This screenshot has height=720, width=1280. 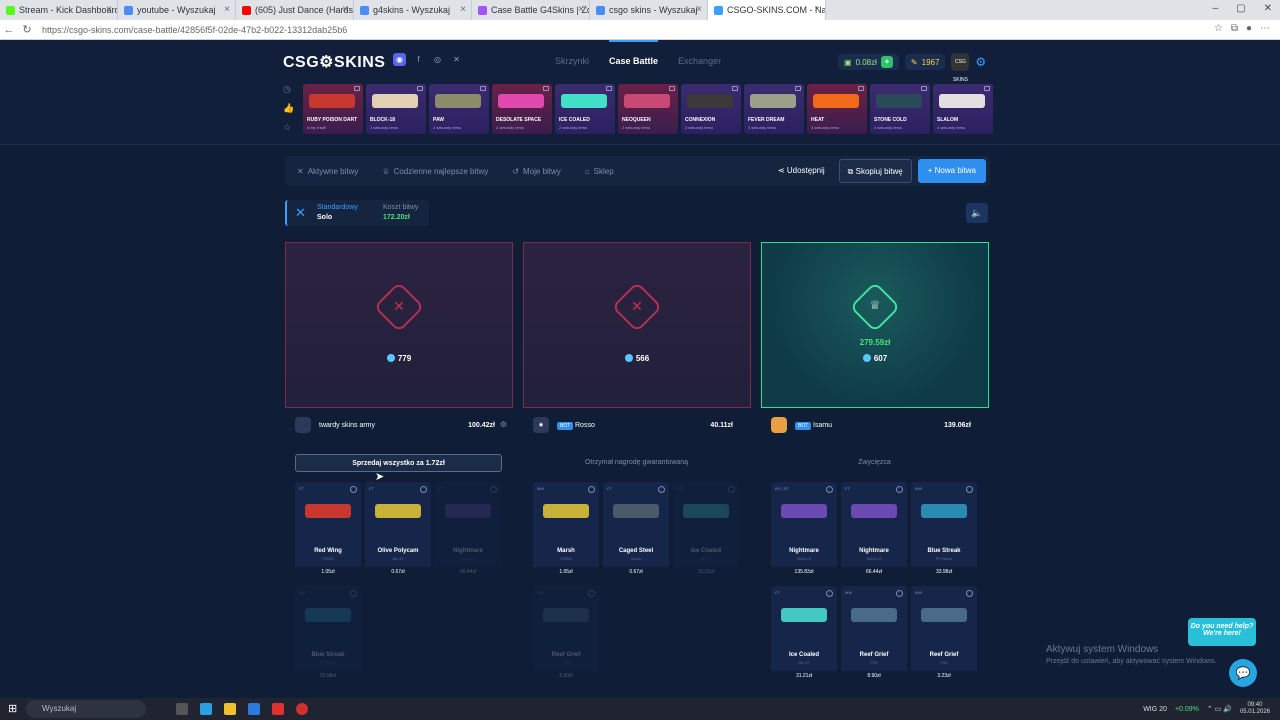 What do you see at coordinates (977, 213) in the screenshot?
I see `sound-toggle-icon: 🔈` at bounding box center [977, 213].